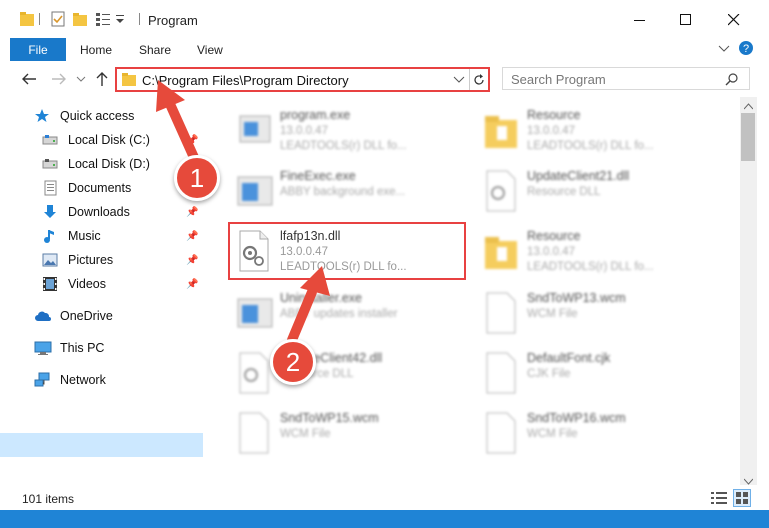  I want to click on sidebar-item-pictures: Pictures, so click(77, 260).